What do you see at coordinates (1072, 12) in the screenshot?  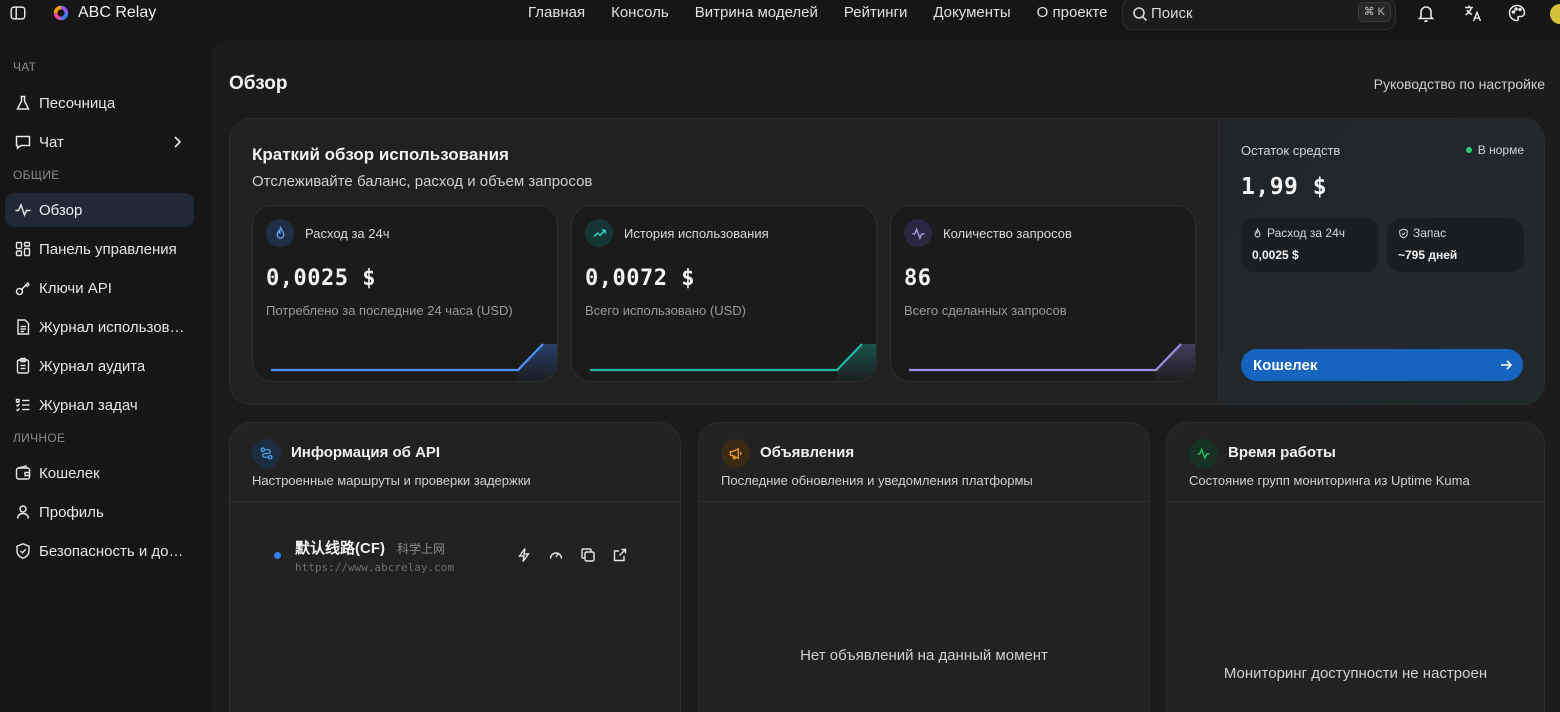 I see `nav-about: О проекте` at bounding box center [1072, 12].